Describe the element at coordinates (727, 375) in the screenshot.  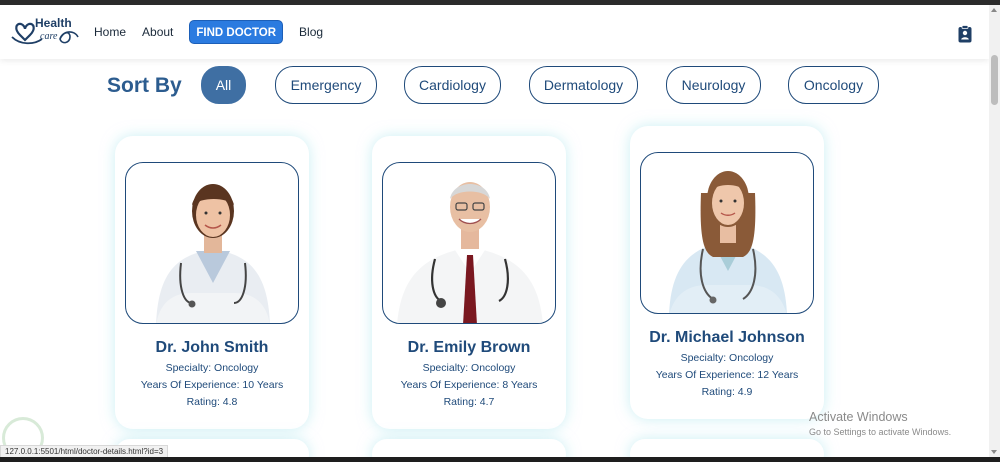
I see `doctor-experience: Years Of Experience: 12 Years` at that location.